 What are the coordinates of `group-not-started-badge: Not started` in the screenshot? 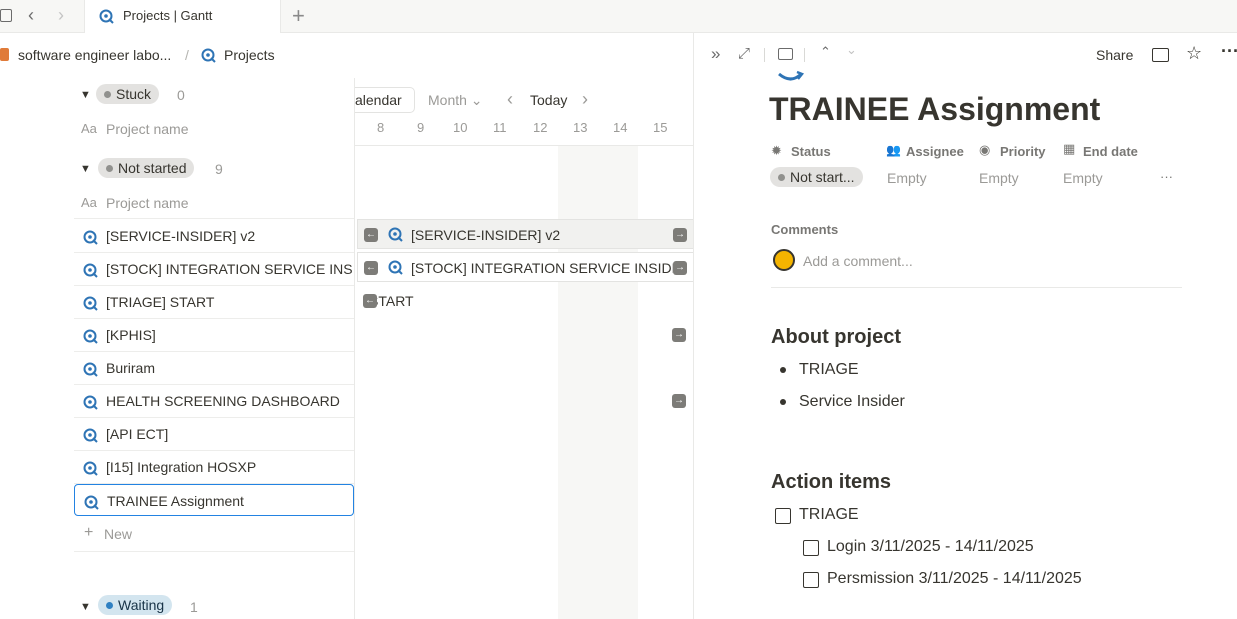 It's located at (146, 168).